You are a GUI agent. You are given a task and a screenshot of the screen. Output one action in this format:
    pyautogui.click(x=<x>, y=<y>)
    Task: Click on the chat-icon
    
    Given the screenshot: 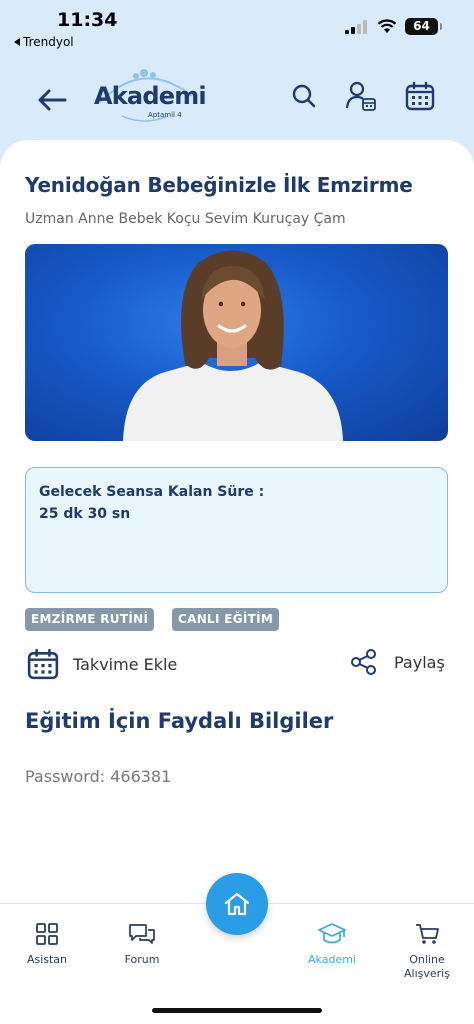 What is the action you would take?
    pyautogui.click(x=142, y=934)
    